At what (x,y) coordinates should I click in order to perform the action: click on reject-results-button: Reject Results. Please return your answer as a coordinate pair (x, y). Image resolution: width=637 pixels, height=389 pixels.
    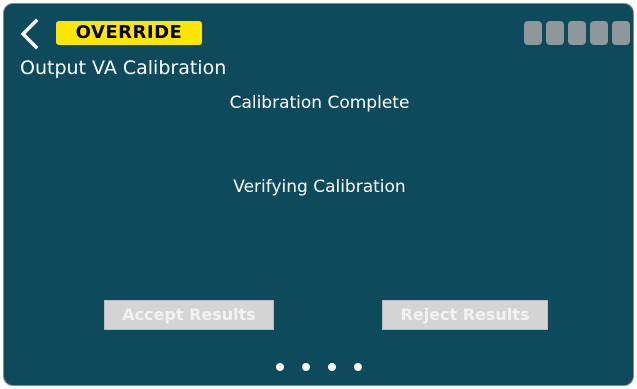
    Looking at the image, I should click on (465, 315).